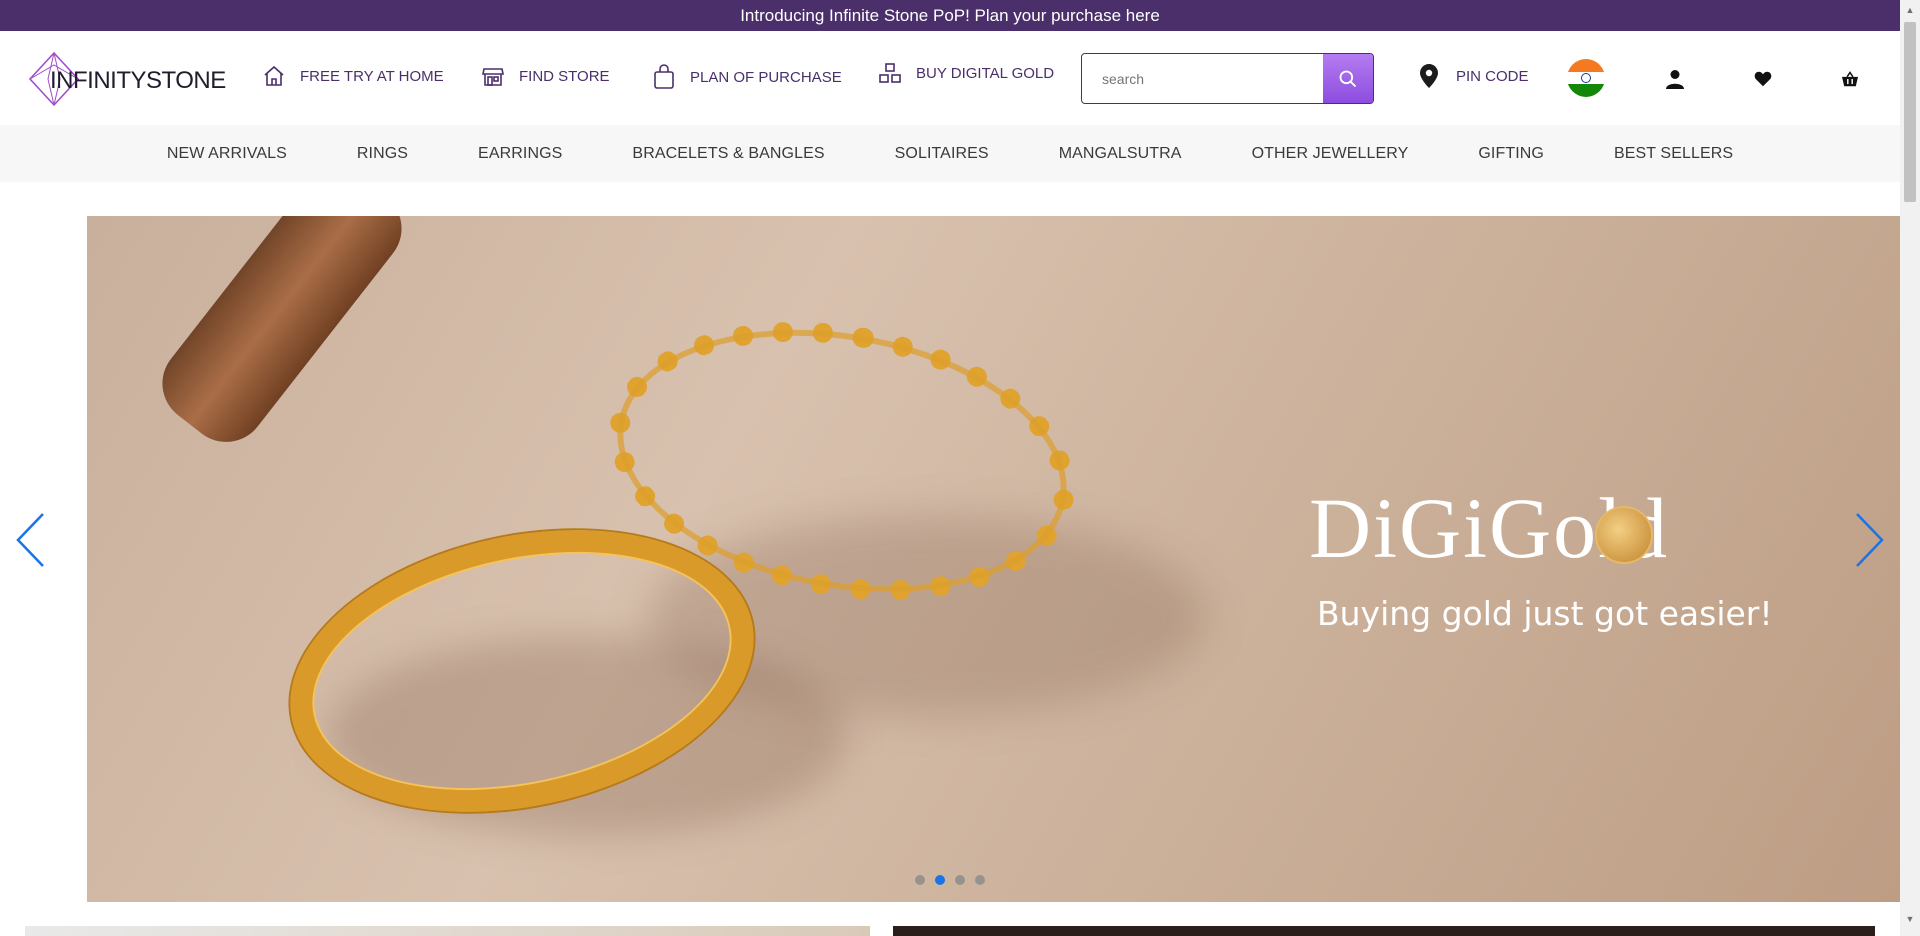  I want to click on nav-rings: RINGS, so click(382, 154).